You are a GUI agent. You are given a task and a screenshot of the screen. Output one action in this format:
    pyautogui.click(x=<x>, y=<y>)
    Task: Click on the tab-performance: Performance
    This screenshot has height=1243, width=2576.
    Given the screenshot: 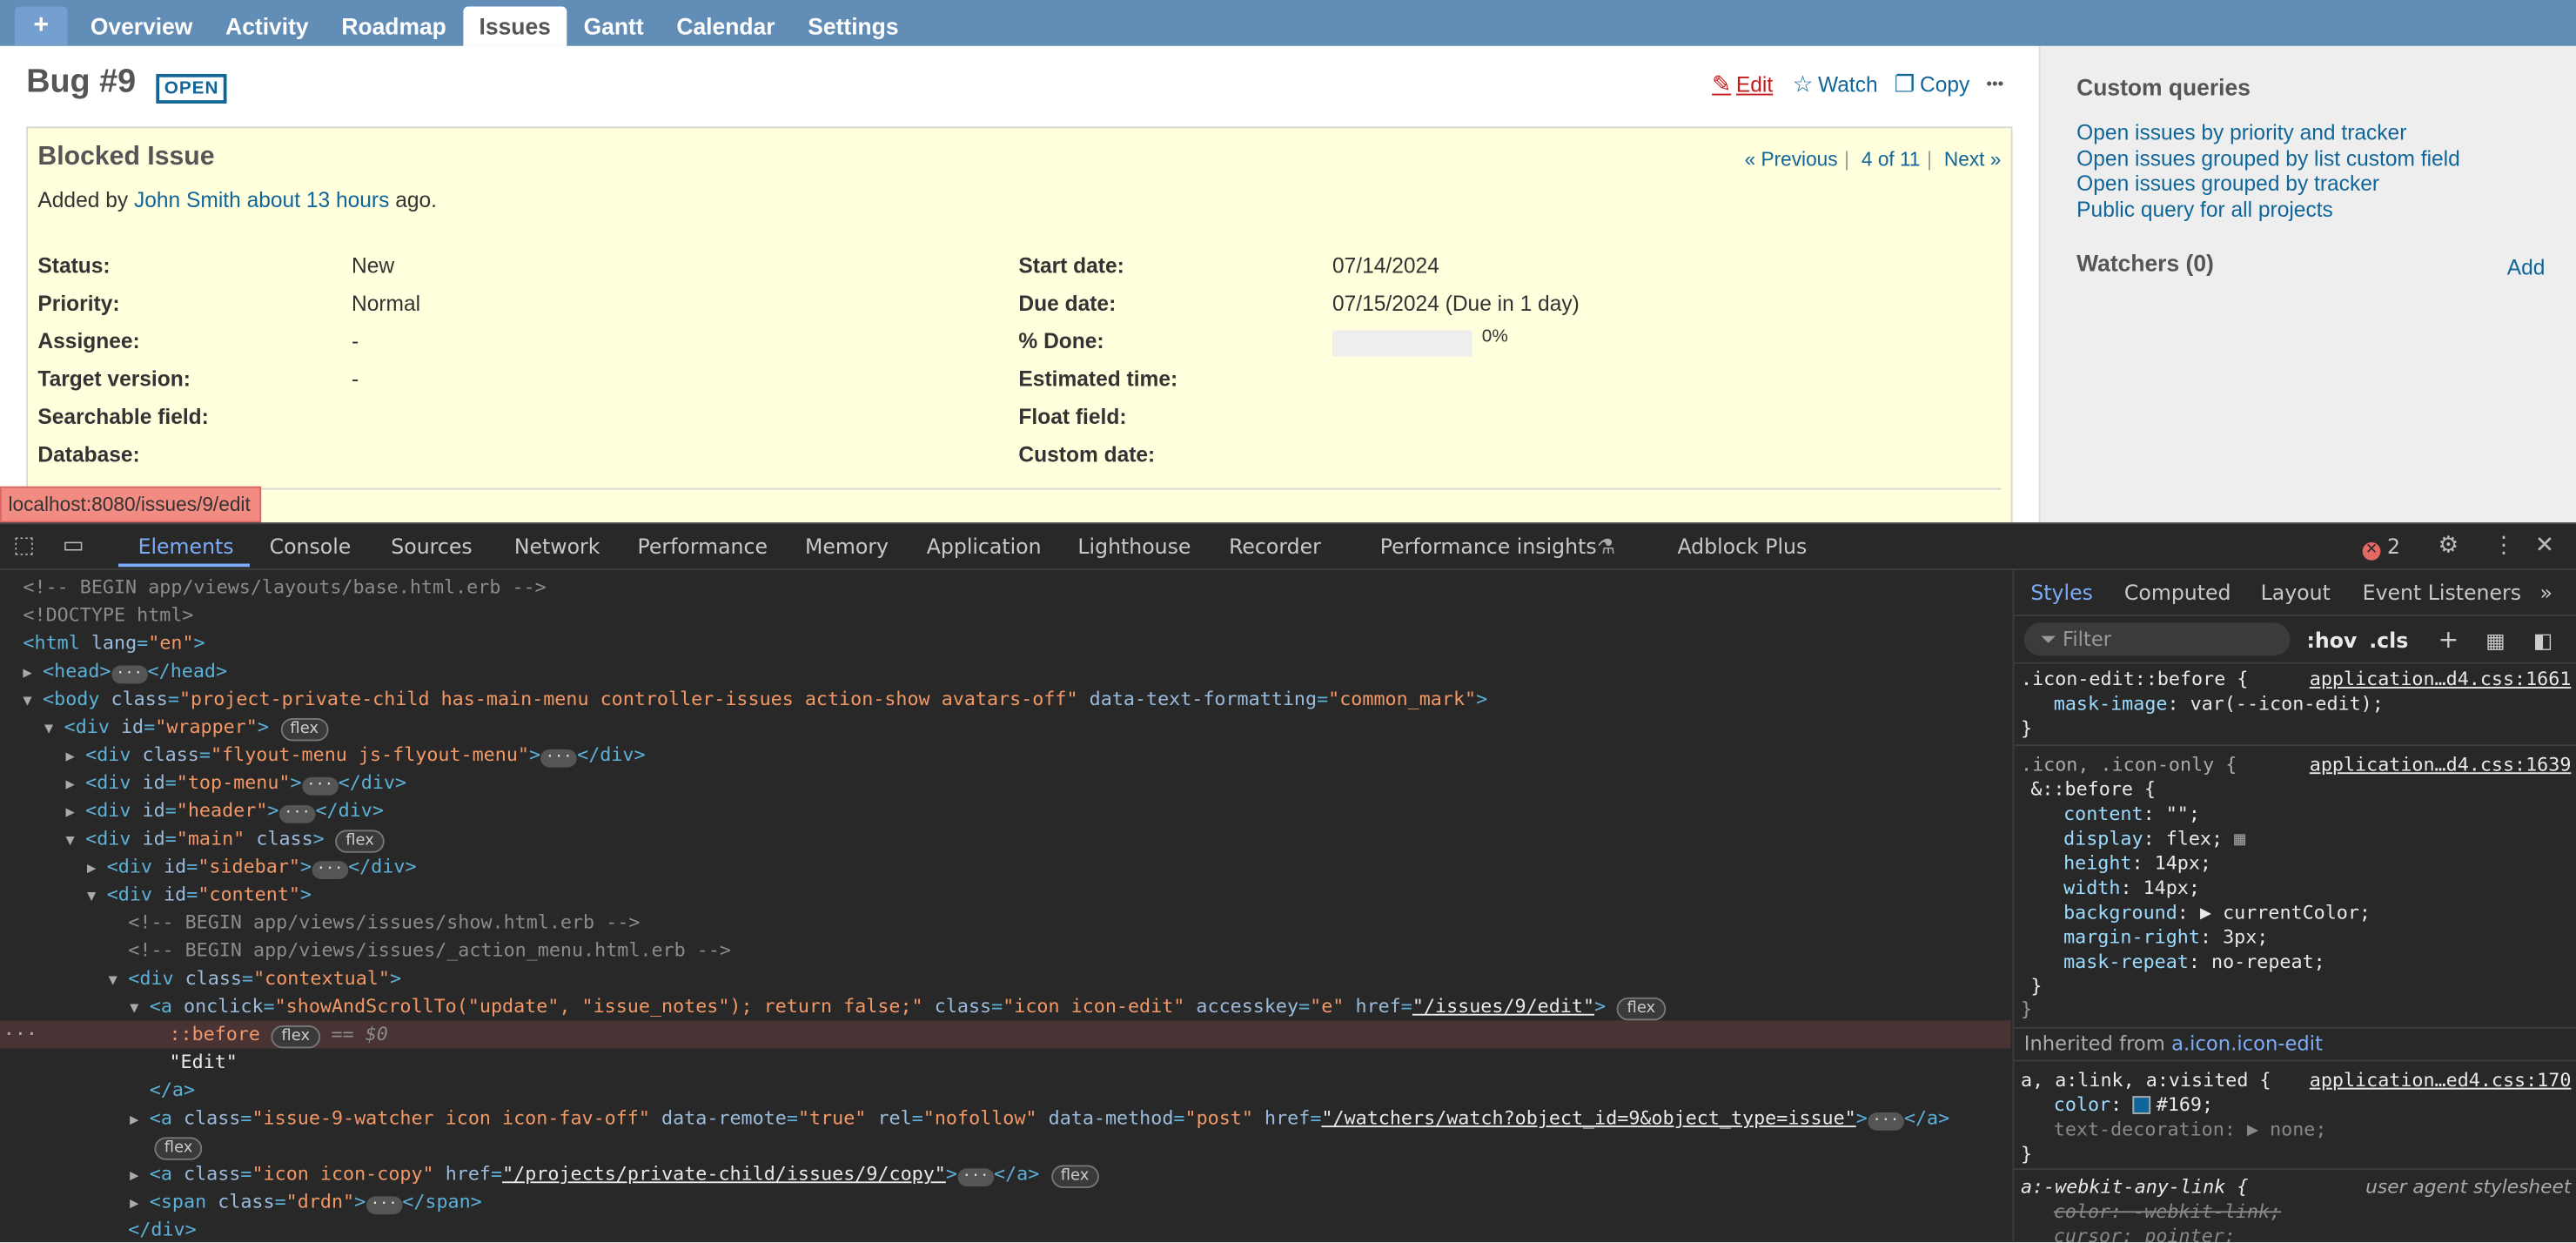 What is the action you would take?
    pyautogui.click(x=702, y=546)
    